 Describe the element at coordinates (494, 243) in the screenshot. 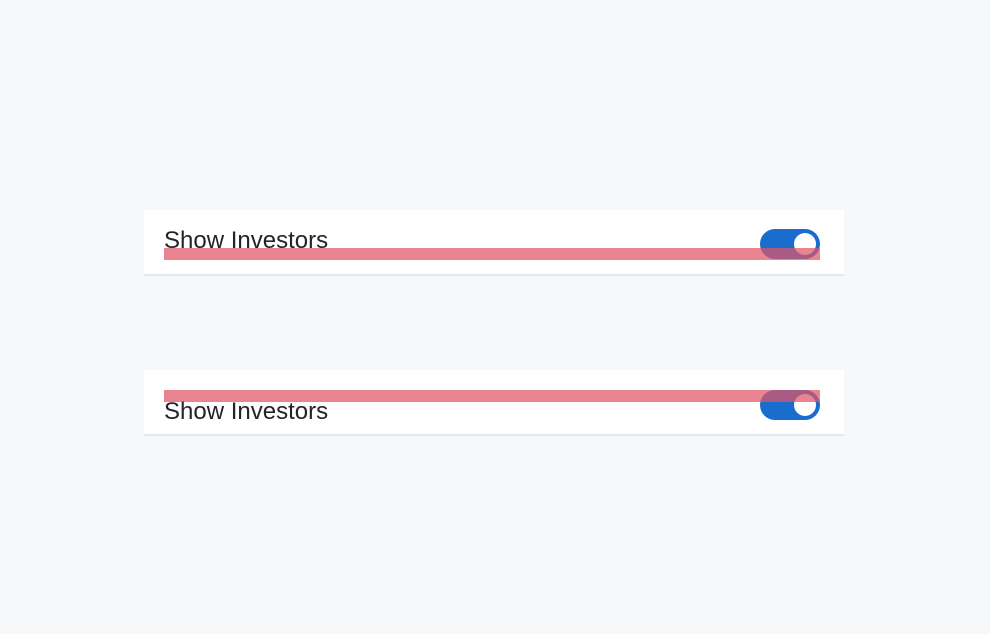

I see `show-investors-row-1: Show Investors` at that location.